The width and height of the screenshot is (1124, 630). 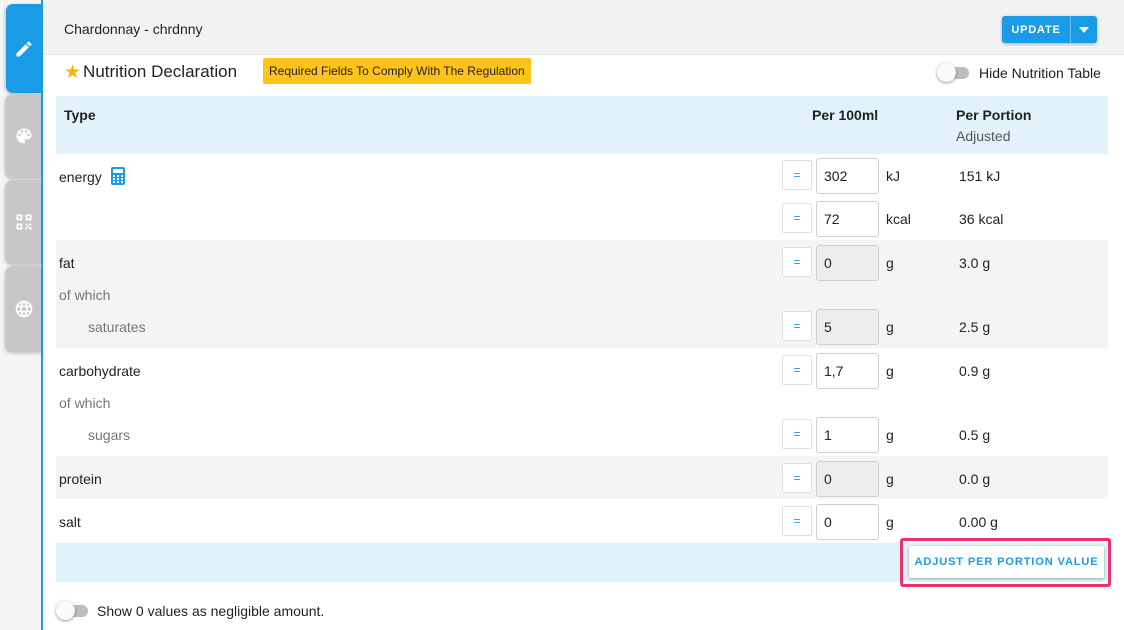 What do you see at coordinates (890, 327) in the screenshot?
I see `saturates-unit: g` at bounding box center [890, 327].